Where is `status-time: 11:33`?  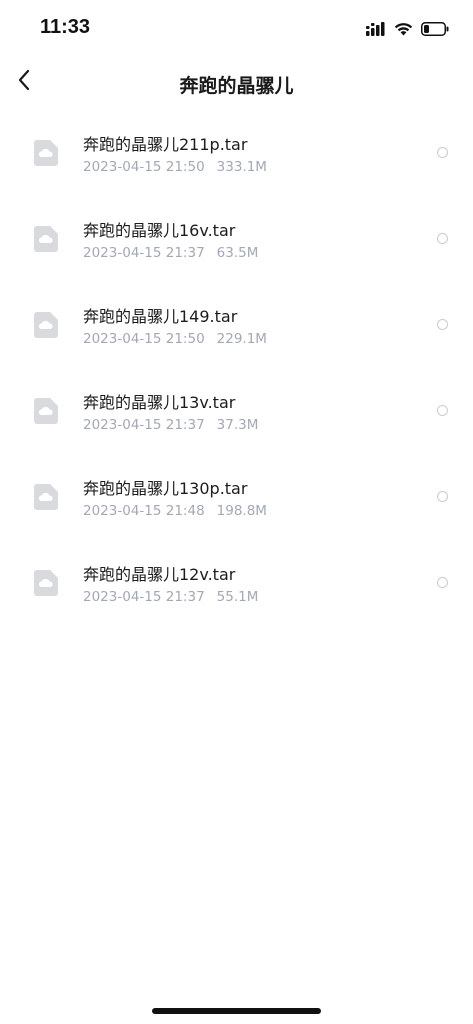
status-time: 11:33 is located at coordinates (65, 27).